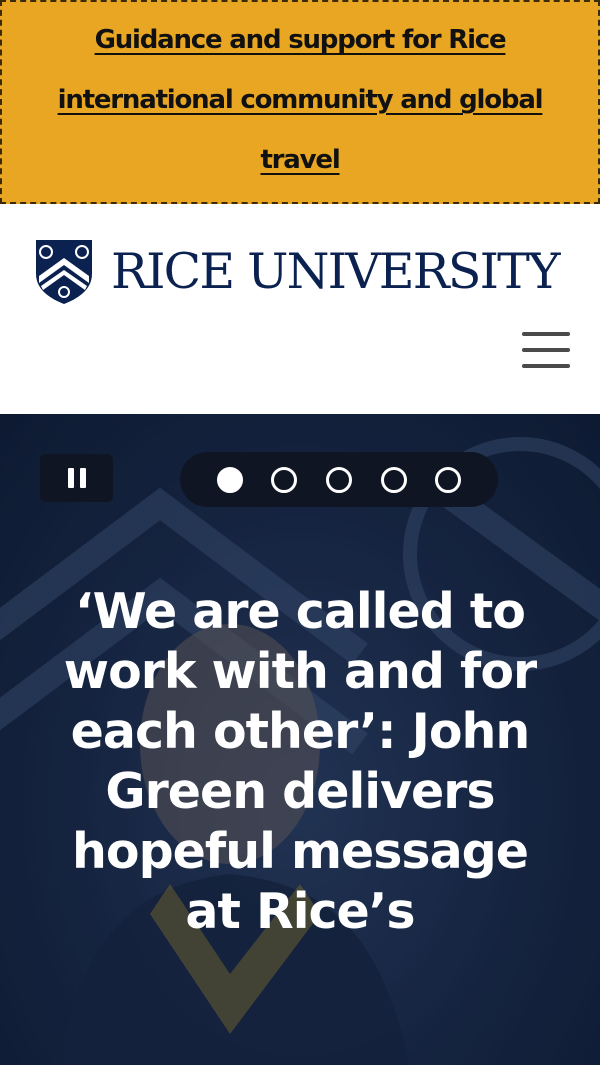 This screenshot has height=1065, width=600. What do you see at coordinates (546, 334) in the screenshot?
I see `hamburger-menu-icon` at bounding box center [546, 334].